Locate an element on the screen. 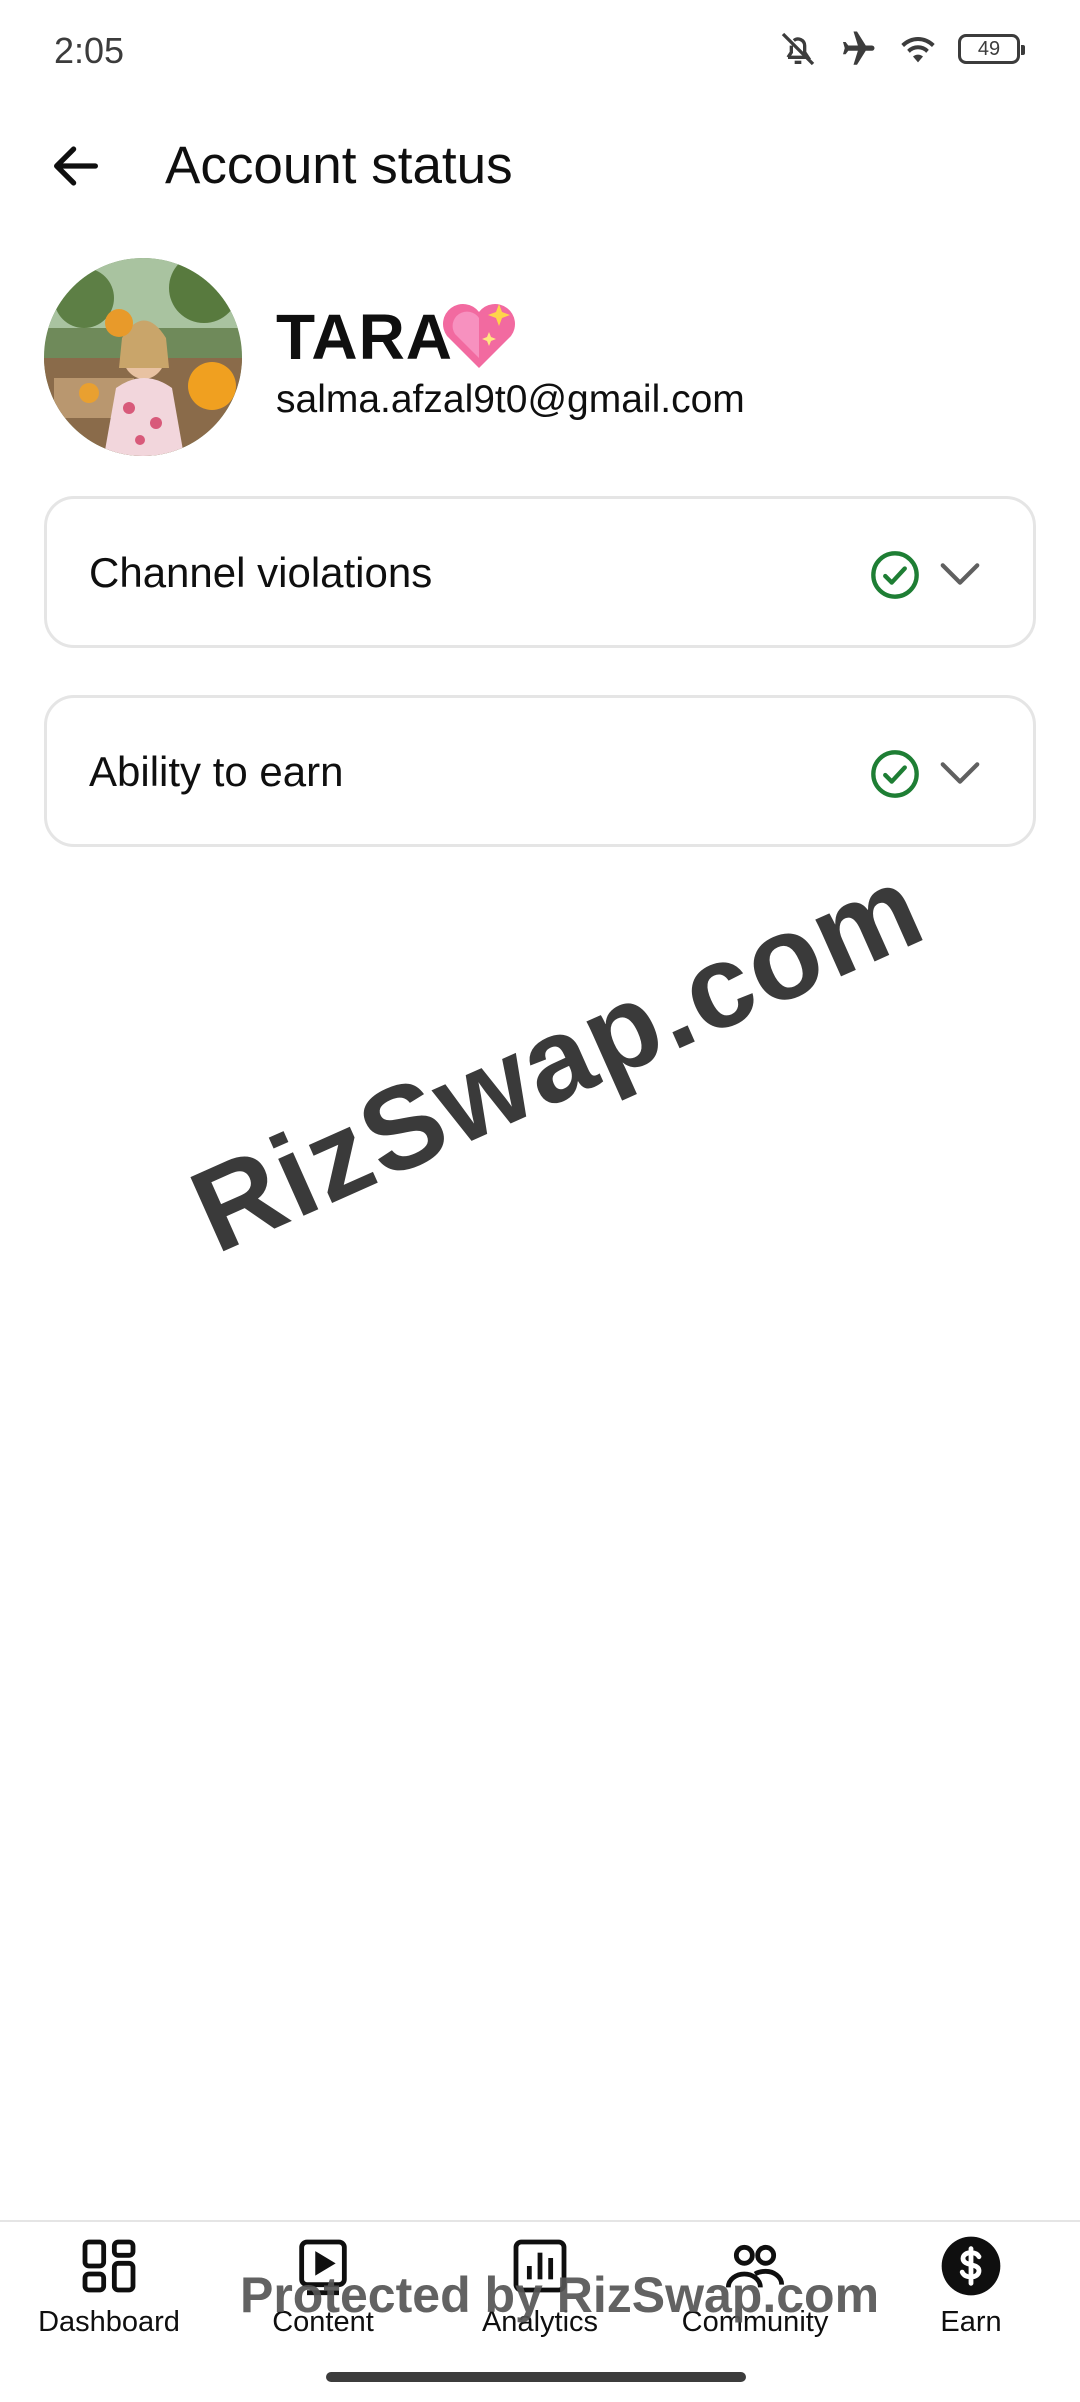  status-icons: 49 is located at coordinates (901, 49).